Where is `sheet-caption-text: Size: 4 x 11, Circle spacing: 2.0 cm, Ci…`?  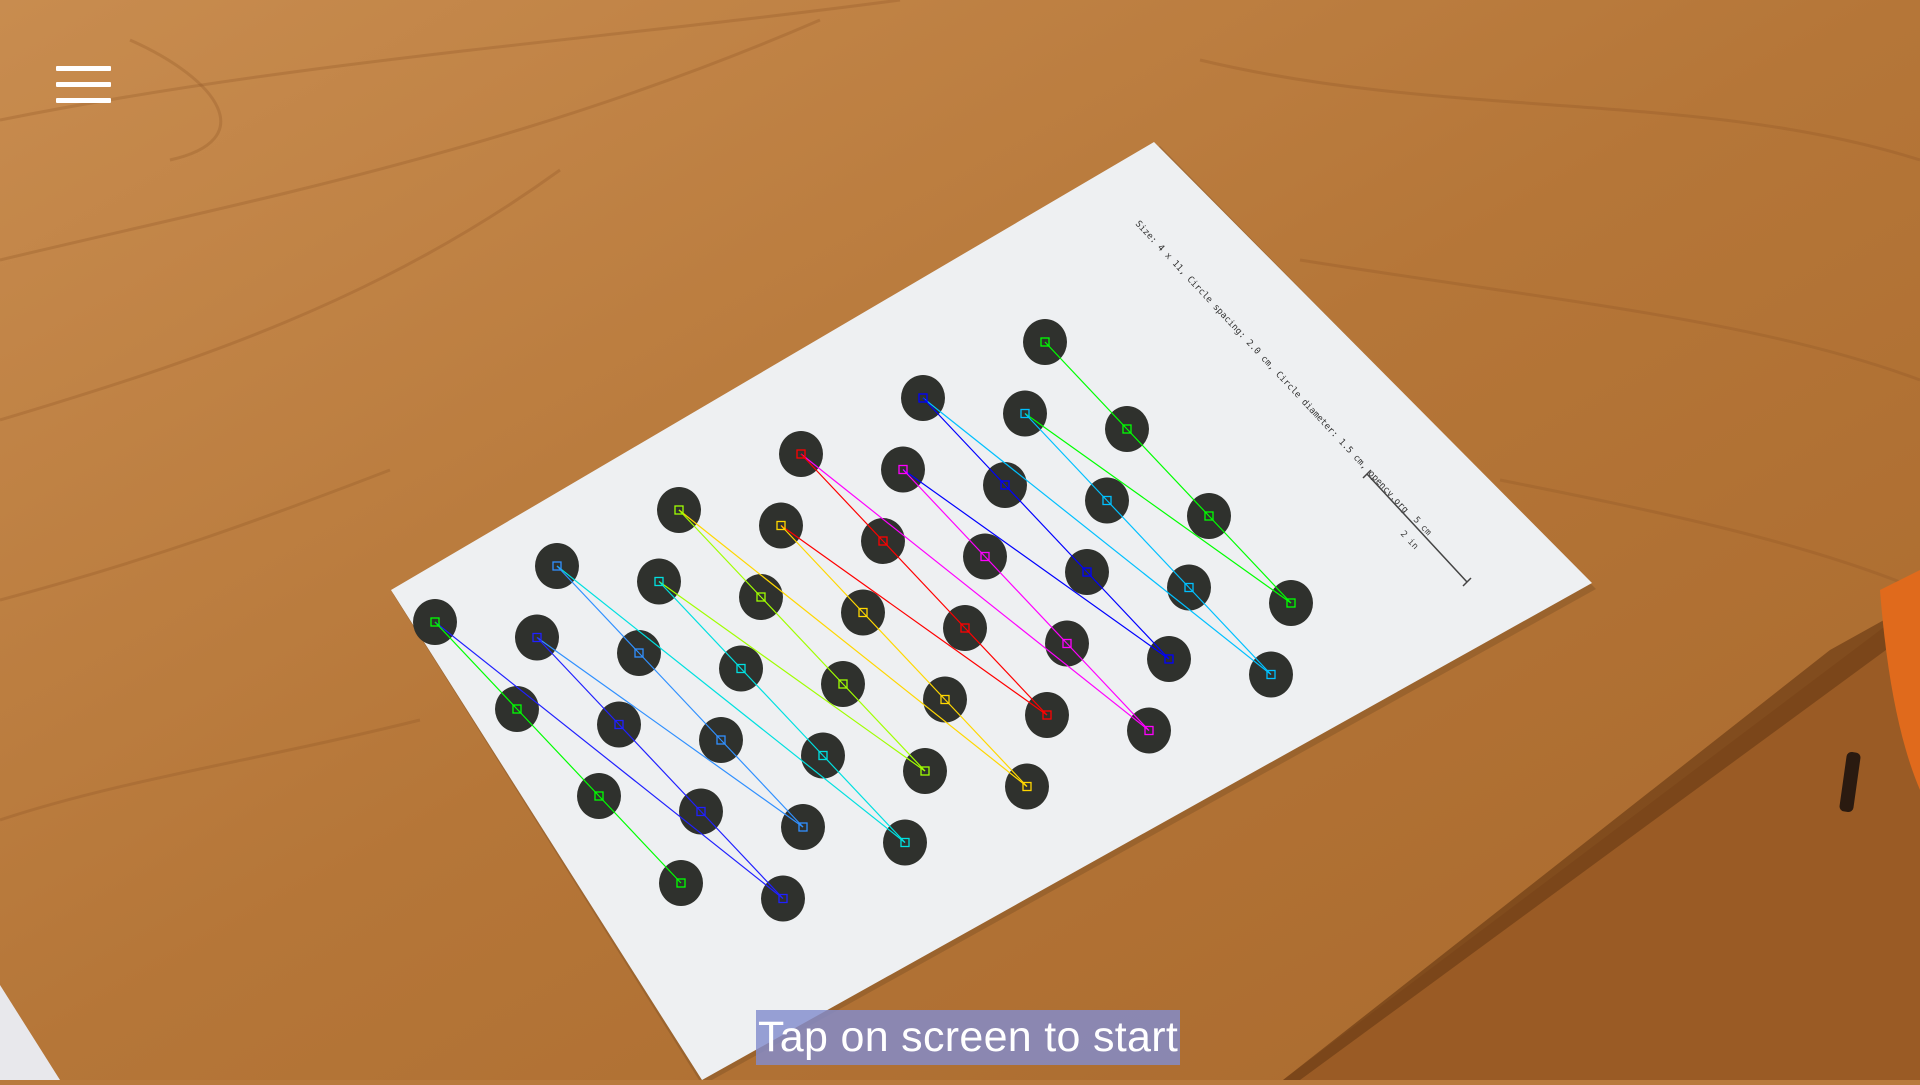 sheet-caption-text: Size: 4 x 11, Circle spacing: 2.0 cm, Ci… is located at coordinates (1271, 367).